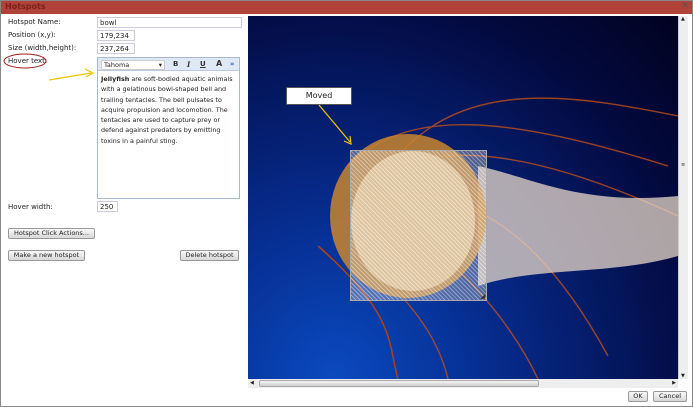 This screenshot has height=407, width=693. I want to click on make-new-hotspot-button: Make a new hotspot, so click(46, 255).